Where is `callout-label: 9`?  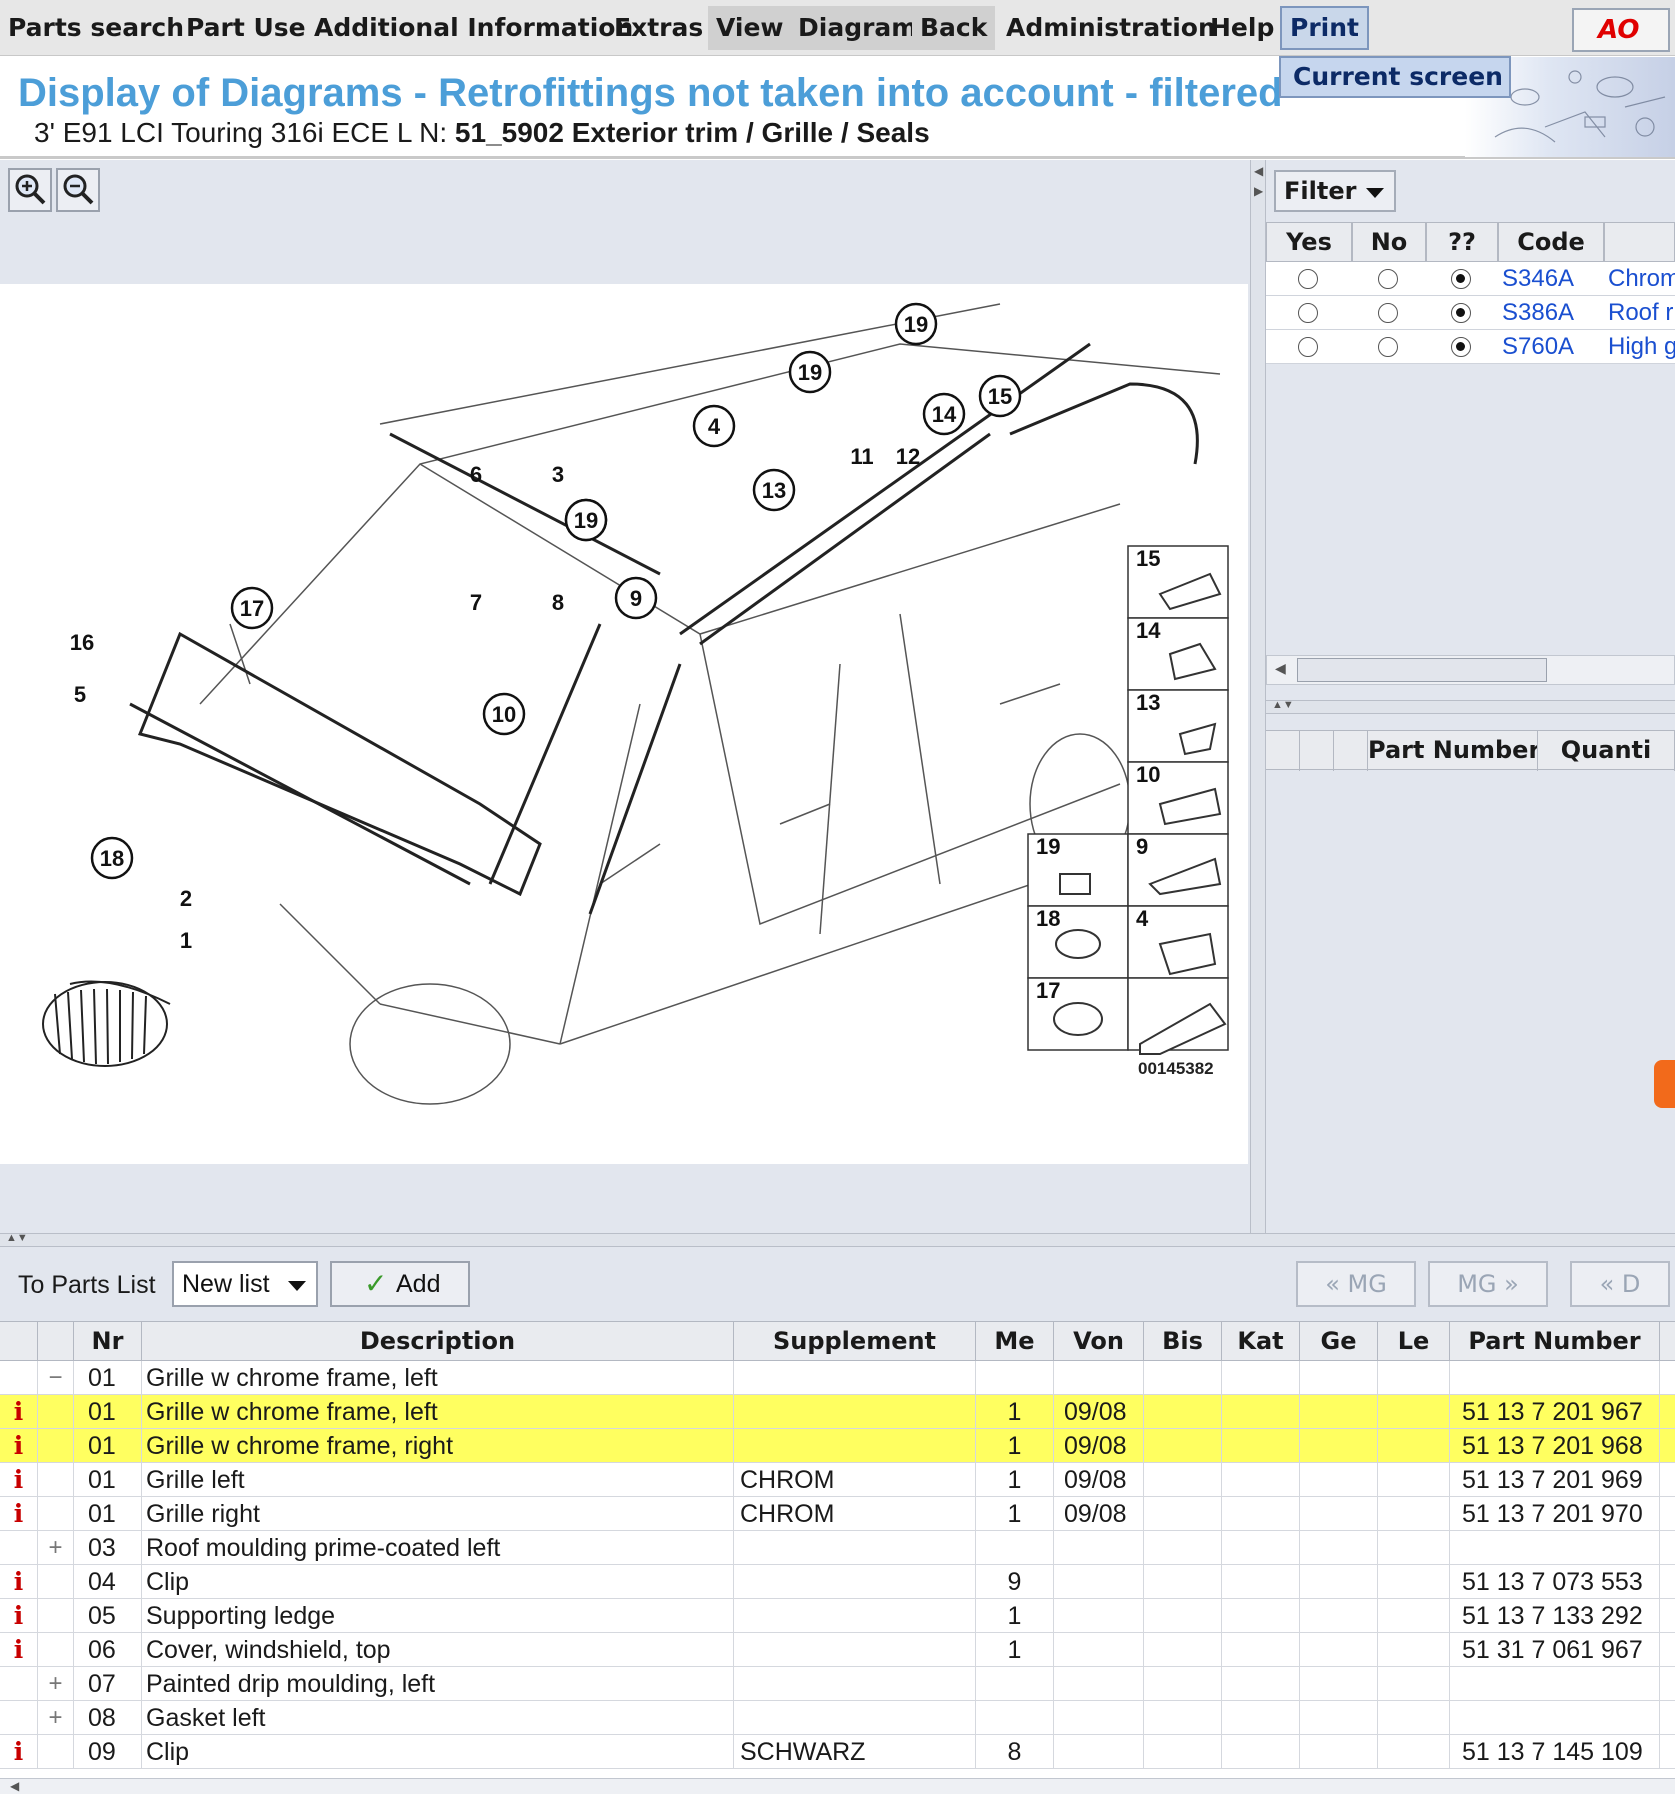
callout-label: 9 is located at coordinates (636, 598).